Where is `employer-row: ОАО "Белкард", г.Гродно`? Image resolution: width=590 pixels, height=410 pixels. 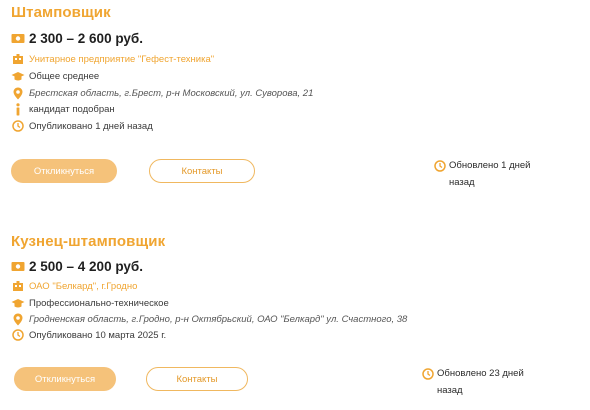
employer-row: ОАО "Белкард", г.Гродно is located at coordinates (74, 286).